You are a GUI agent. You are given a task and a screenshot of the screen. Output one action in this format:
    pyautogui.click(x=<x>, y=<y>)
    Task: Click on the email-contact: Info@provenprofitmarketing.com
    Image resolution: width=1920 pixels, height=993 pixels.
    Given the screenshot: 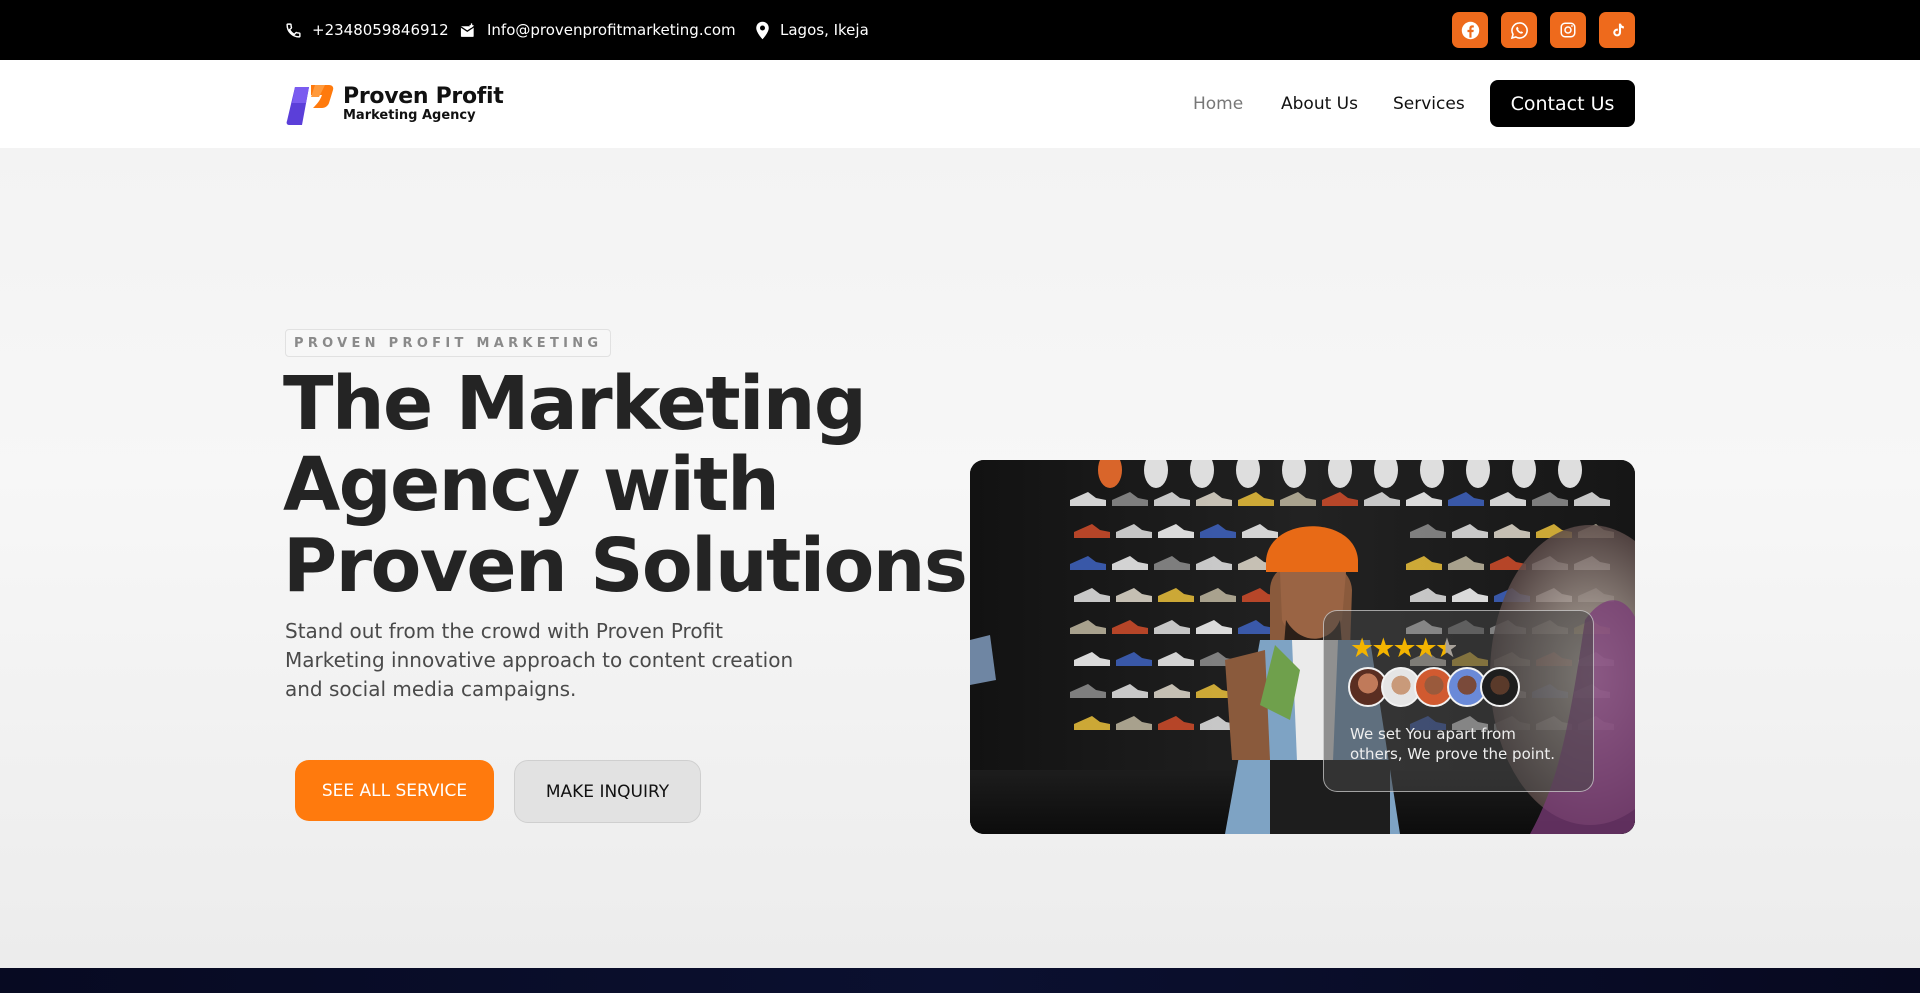 What is the action you would take?
    pyautogui.click(x=597, y=30)
    